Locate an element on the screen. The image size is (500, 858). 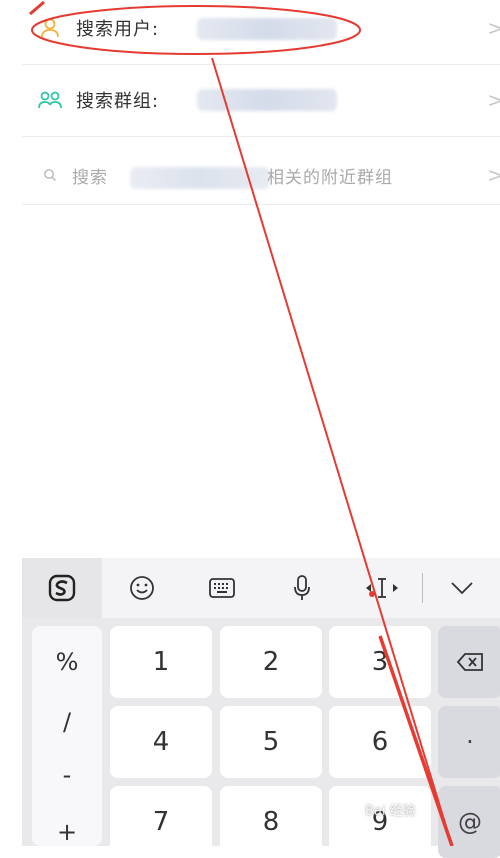
search-group-label: 搜索群组: is located at coordinates (118, 101).